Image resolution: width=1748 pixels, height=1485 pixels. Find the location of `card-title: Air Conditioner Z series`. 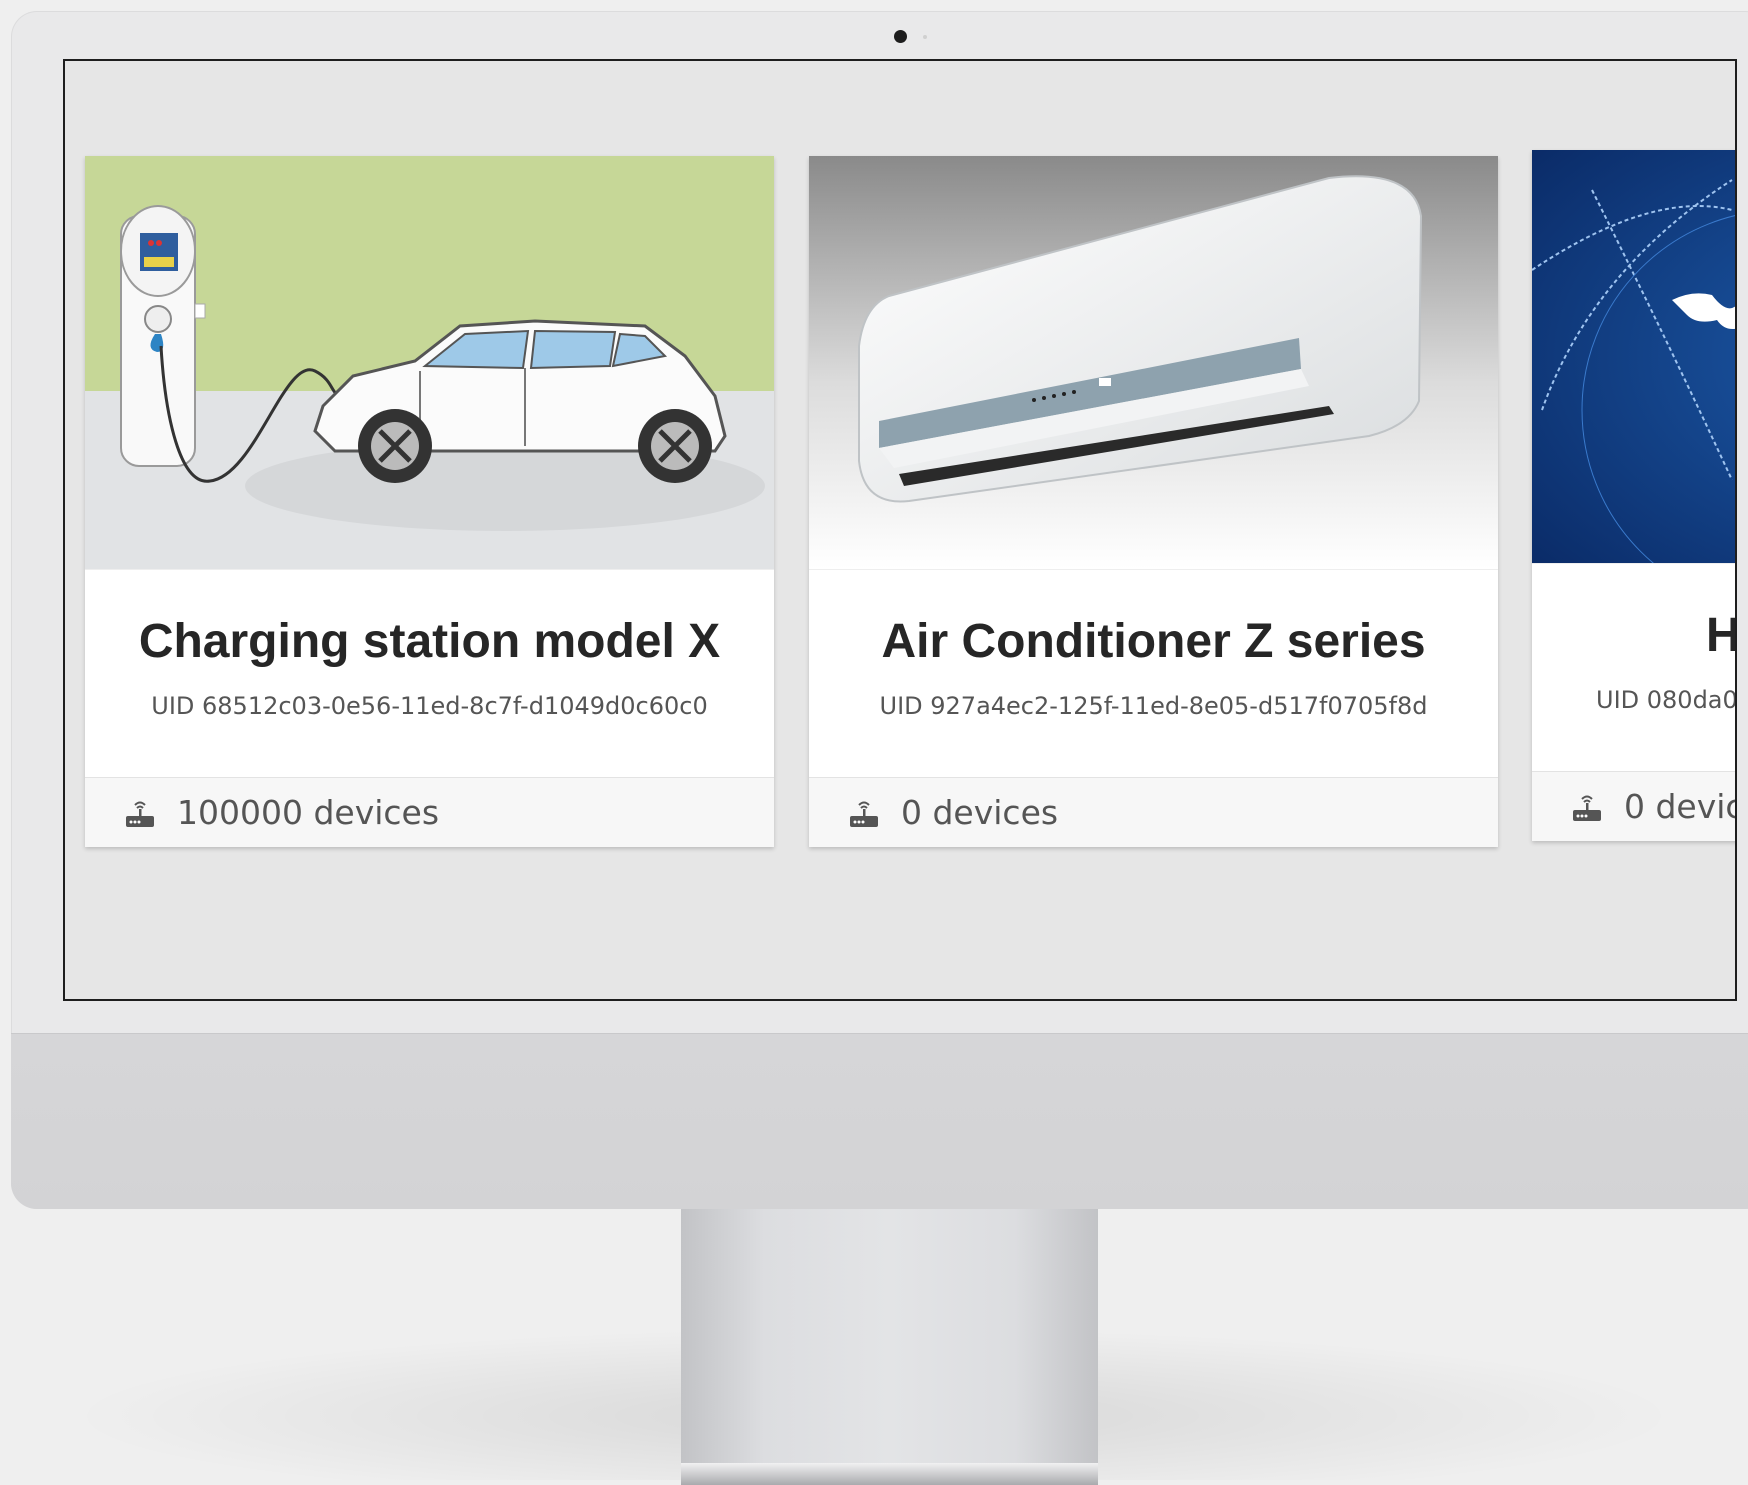

card-title: Air Conditioner Z series is located at coordinates (1153, 621).